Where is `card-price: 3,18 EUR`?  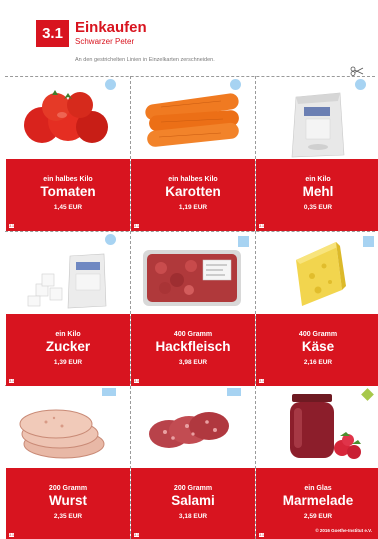 card-price: 3,18 EUR is located at coordinates (193, 516).